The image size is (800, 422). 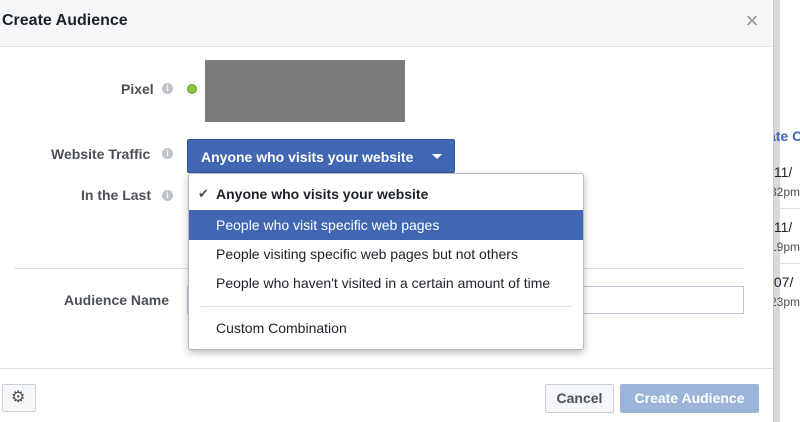 I want to click on menu-item-label: Custom Combination, so click(x=281, y=328).